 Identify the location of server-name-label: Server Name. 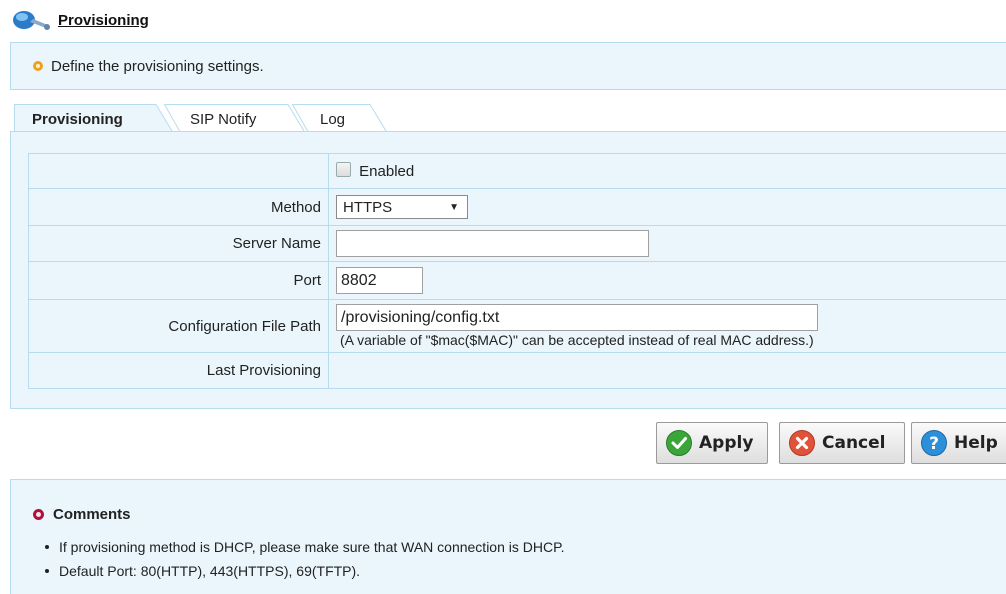
(178, 243).